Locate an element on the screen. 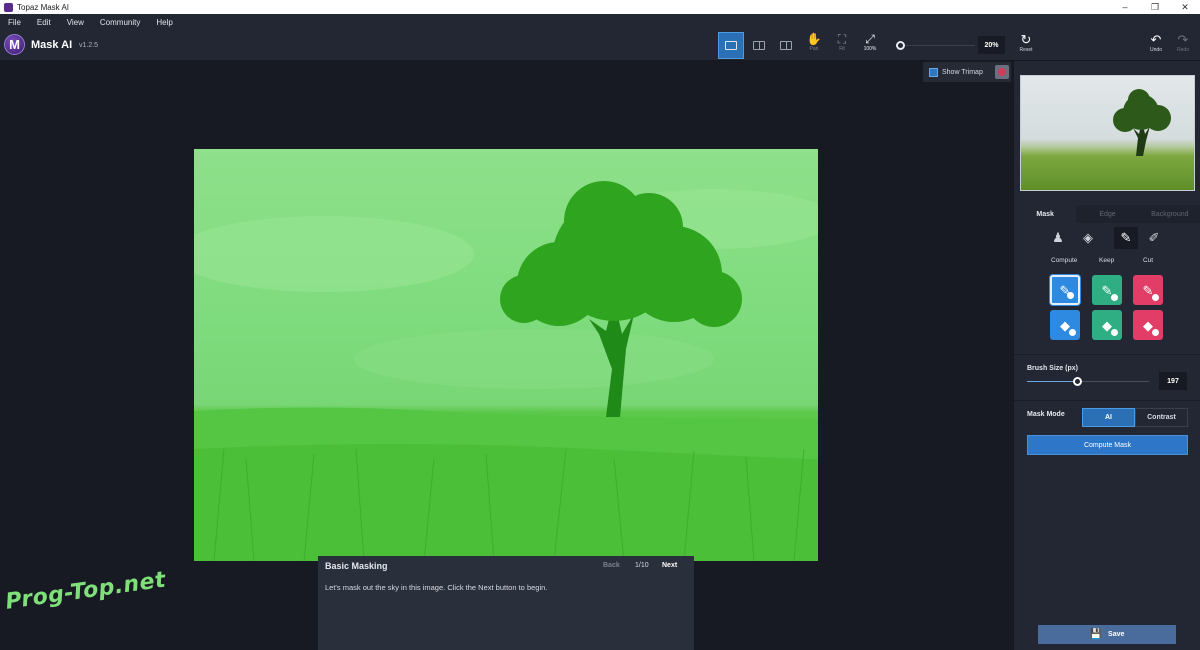 The image size is (1200, 650). fill-tool-icon: ◈ is located at coordinates (1088, 238).